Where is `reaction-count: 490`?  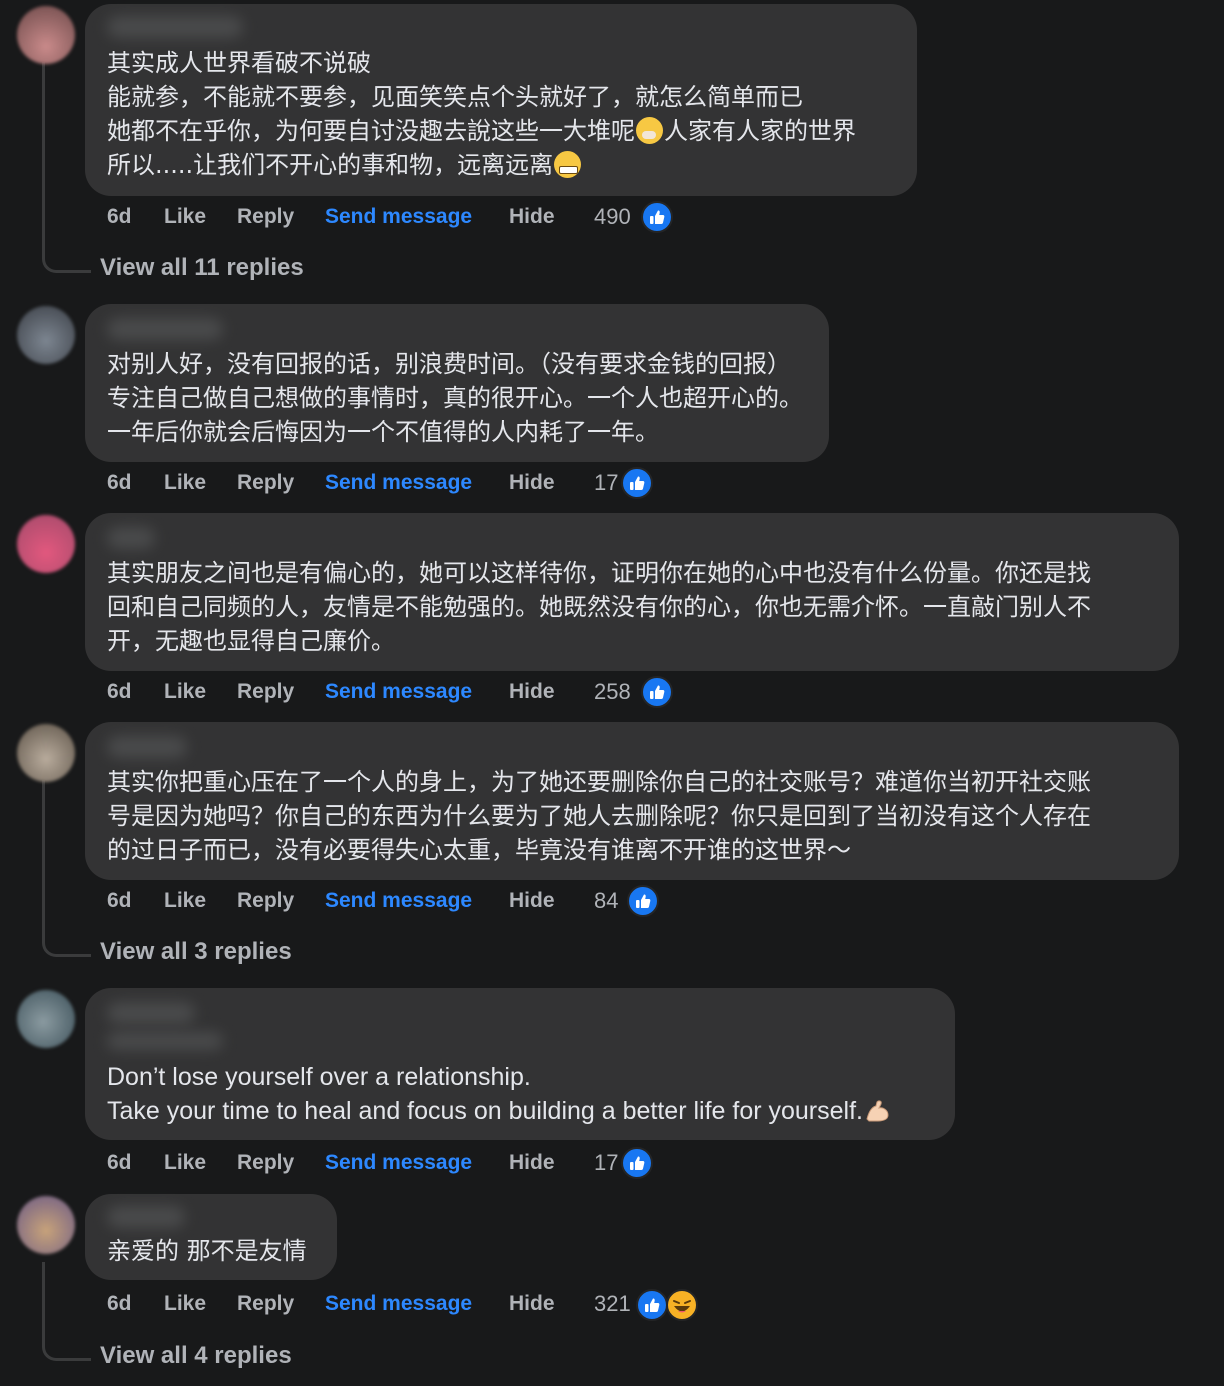 reaction-count: 490 is located at coordinates (612, 217).